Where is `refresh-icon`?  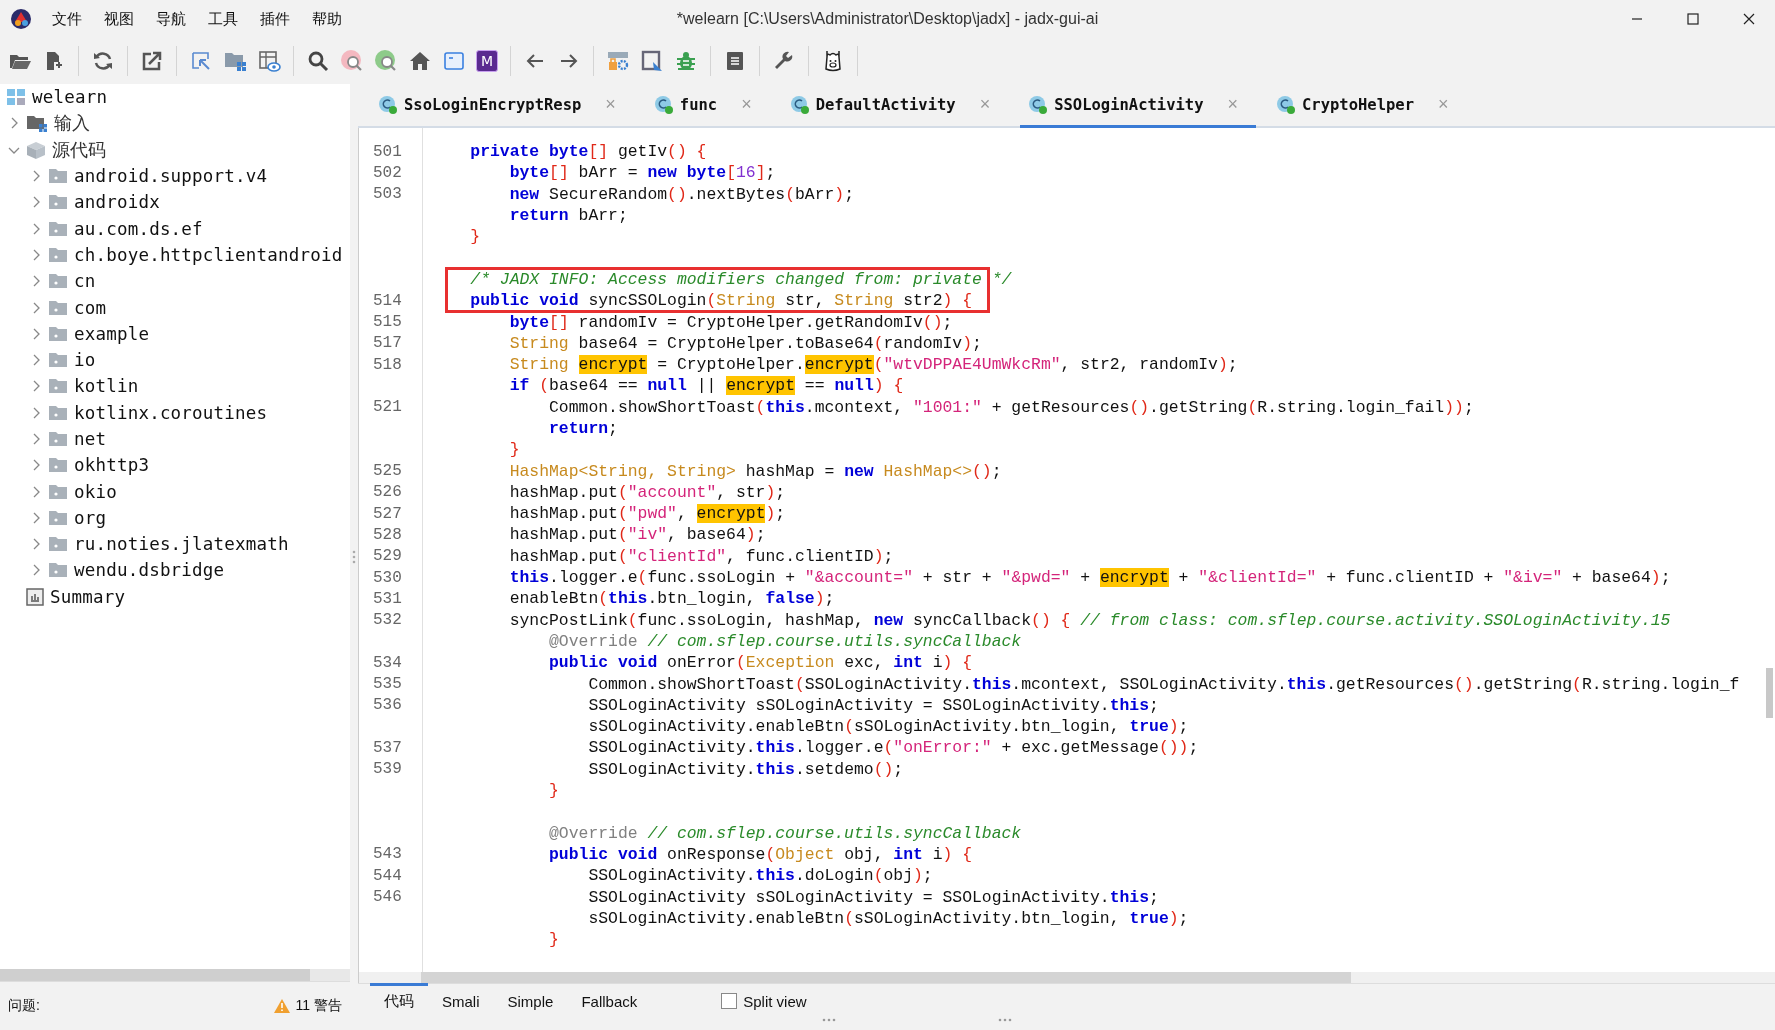 refresh-icon is located at coordinates (103, 61).